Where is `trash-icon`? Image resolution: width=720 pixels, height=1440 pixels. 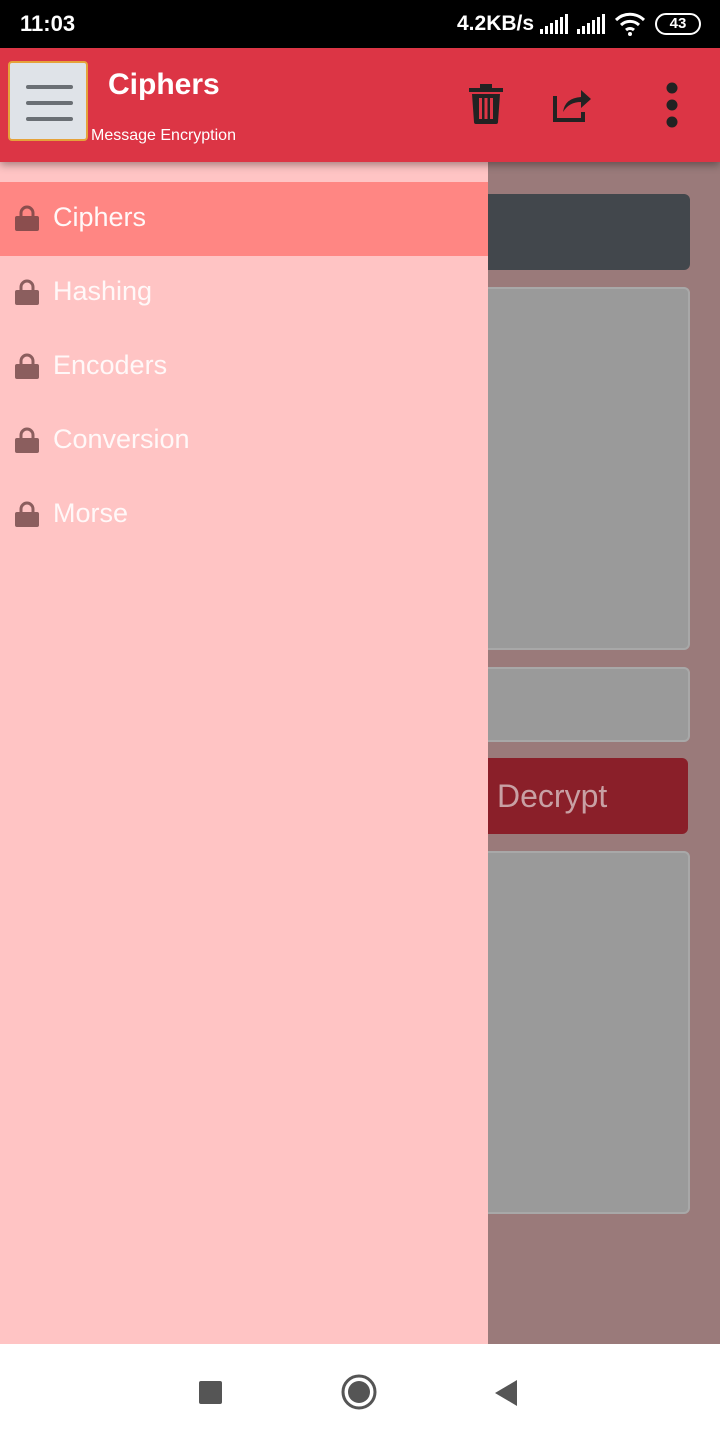
trash-icon is located at coordinates (486, 104).